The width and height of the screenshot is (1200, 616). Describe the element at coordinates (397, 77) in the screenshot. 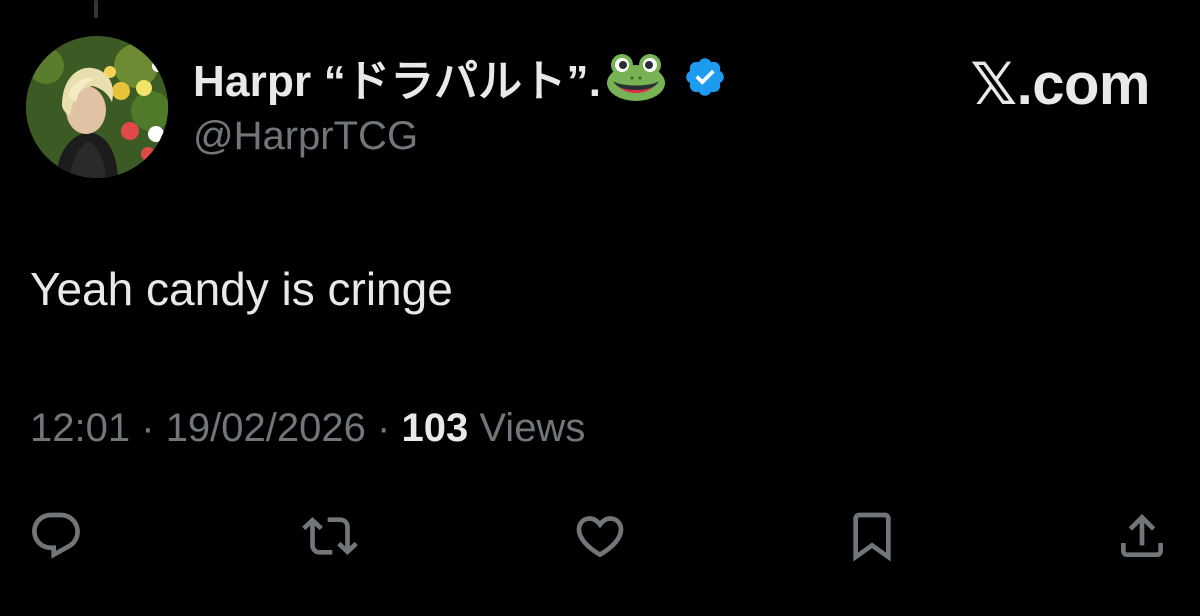

I see `author-display-name: Harpr “ドラパルト”.` at that location.